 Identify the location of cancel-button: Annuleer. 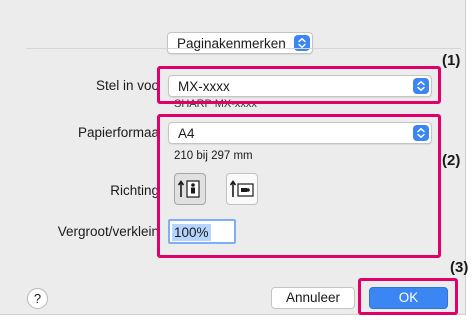
(313, 298).